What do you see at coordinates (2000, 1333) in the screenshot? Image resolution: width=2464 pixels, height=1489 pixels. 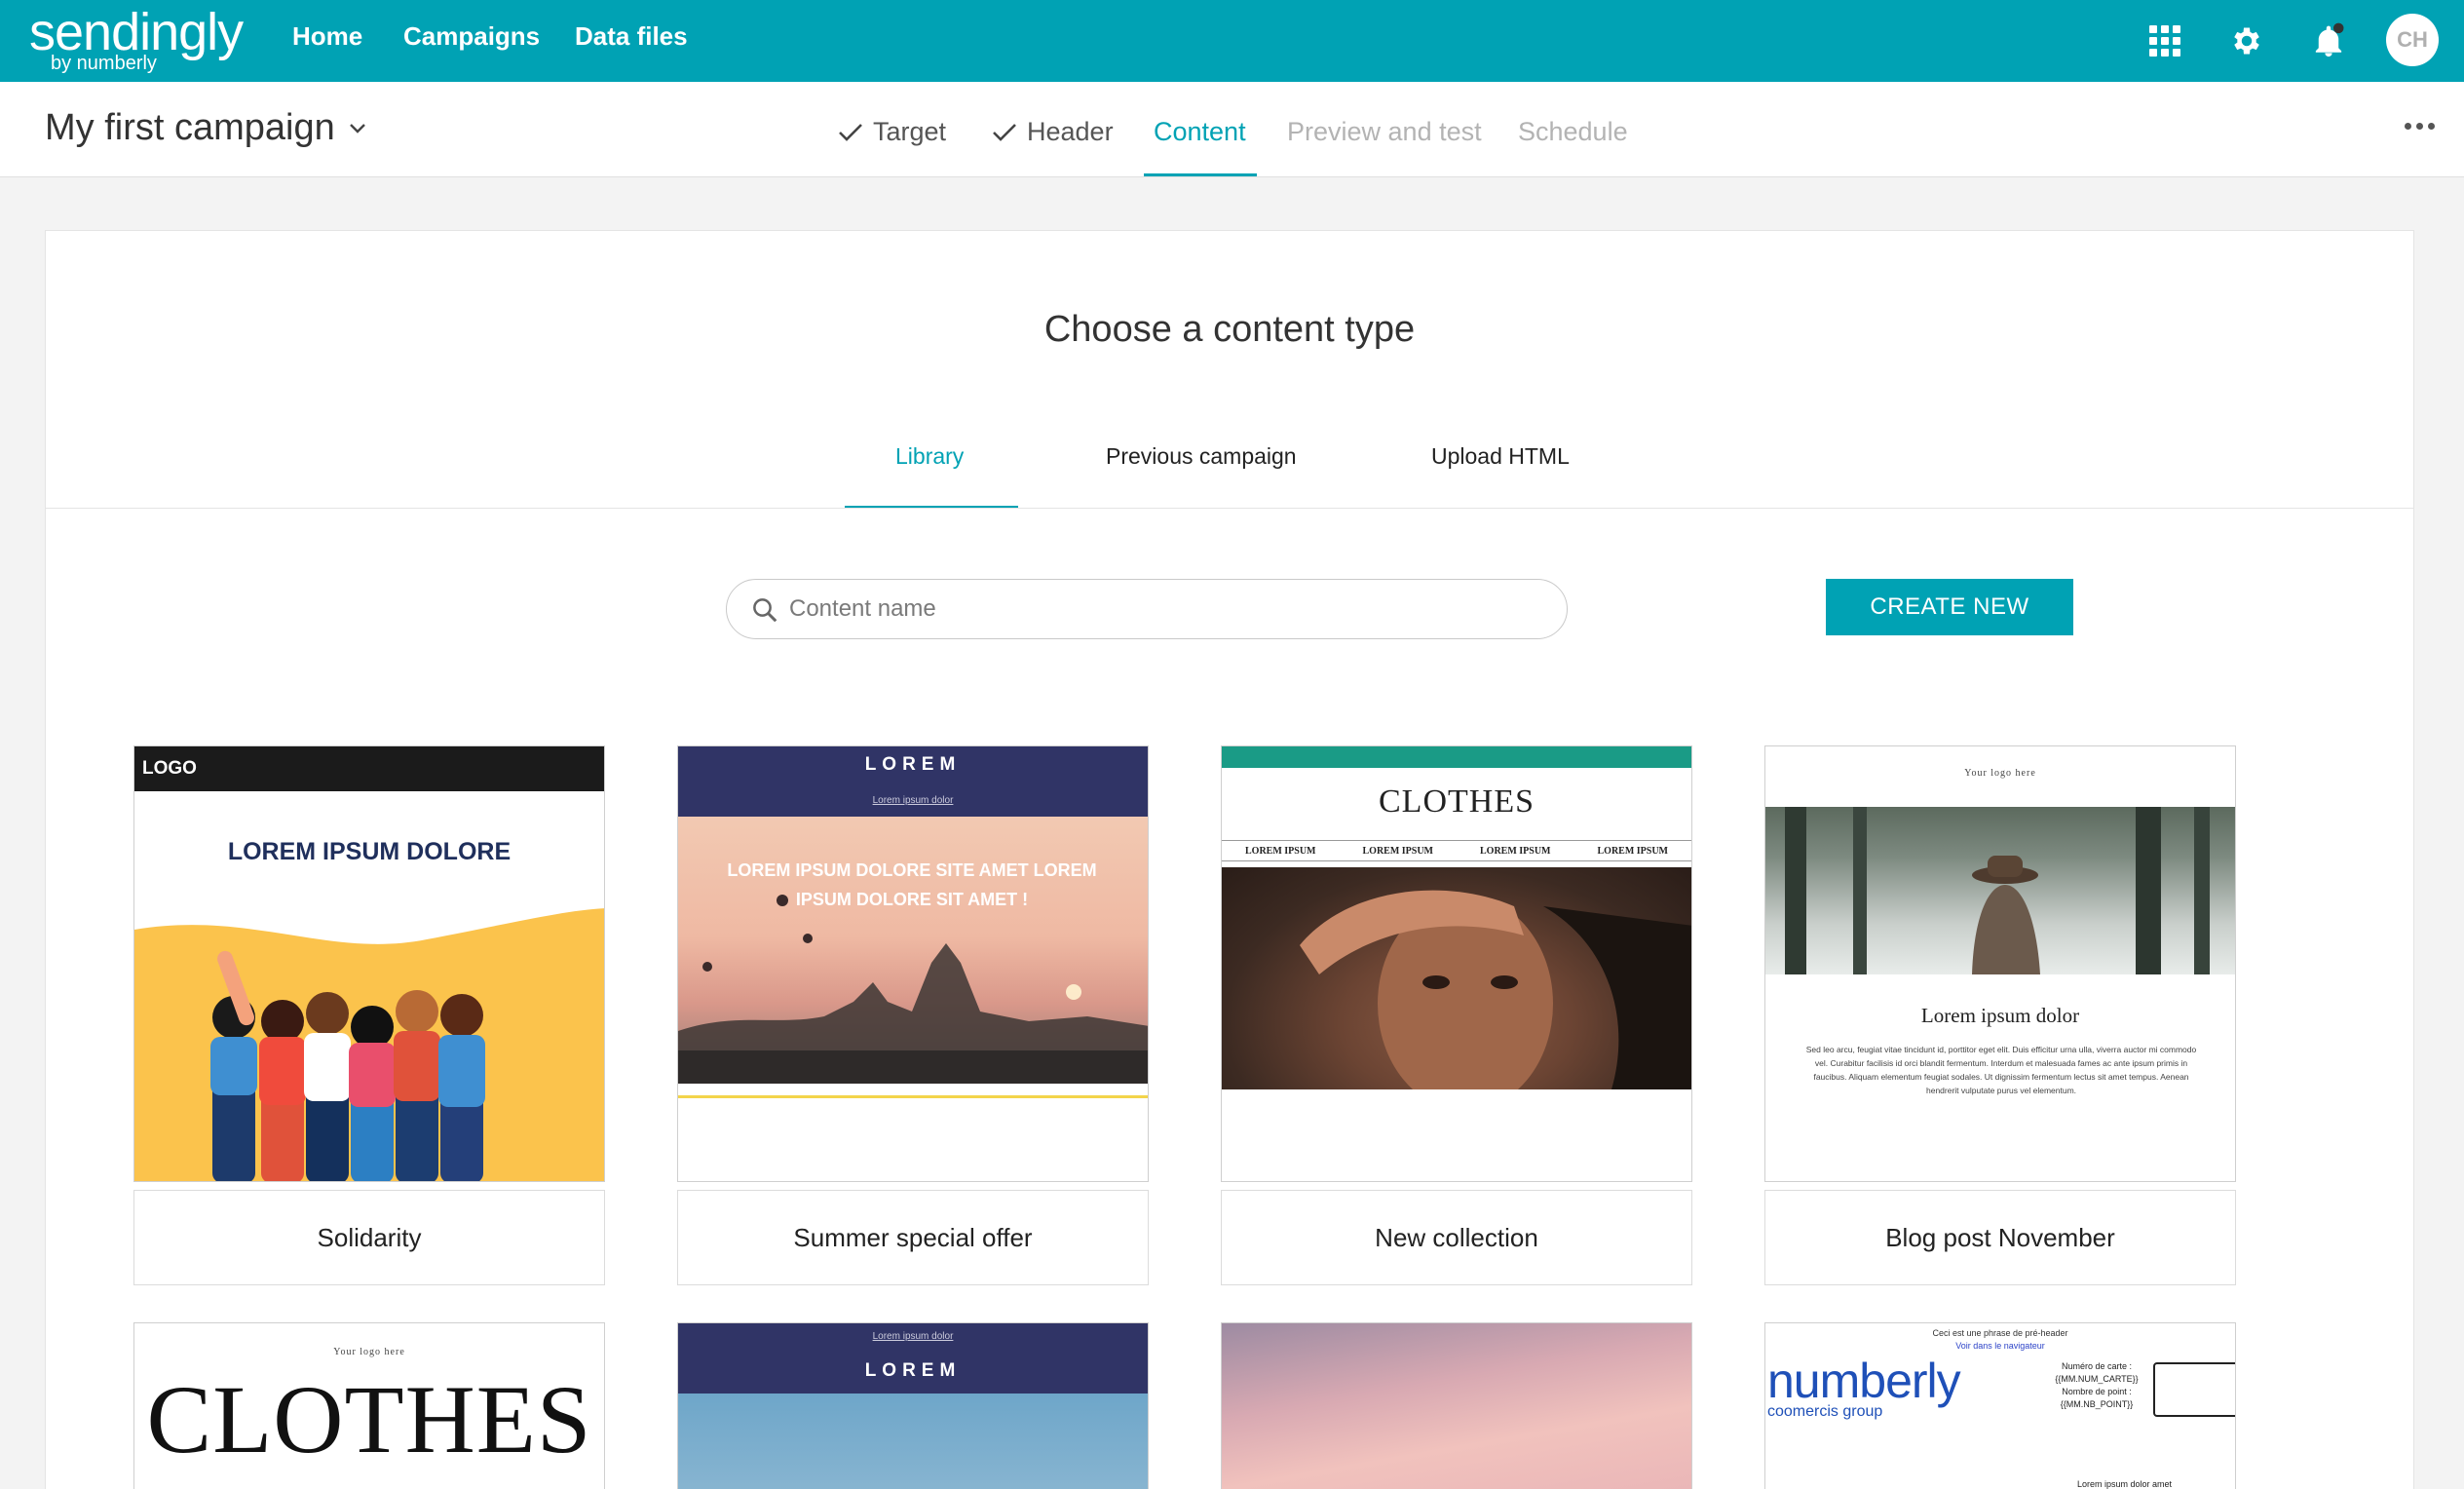 I see `preheader-text: Ceci est une phrase de pré-header` at bounding box center [2000, 1333].